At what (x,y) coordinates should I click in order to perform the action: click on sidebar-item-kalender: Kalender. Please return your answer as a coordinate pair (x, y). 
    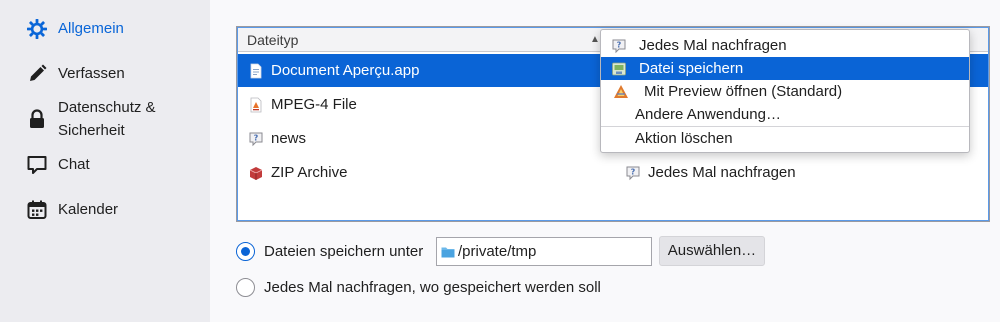
    Looking at the image, I should click on (105, 211).